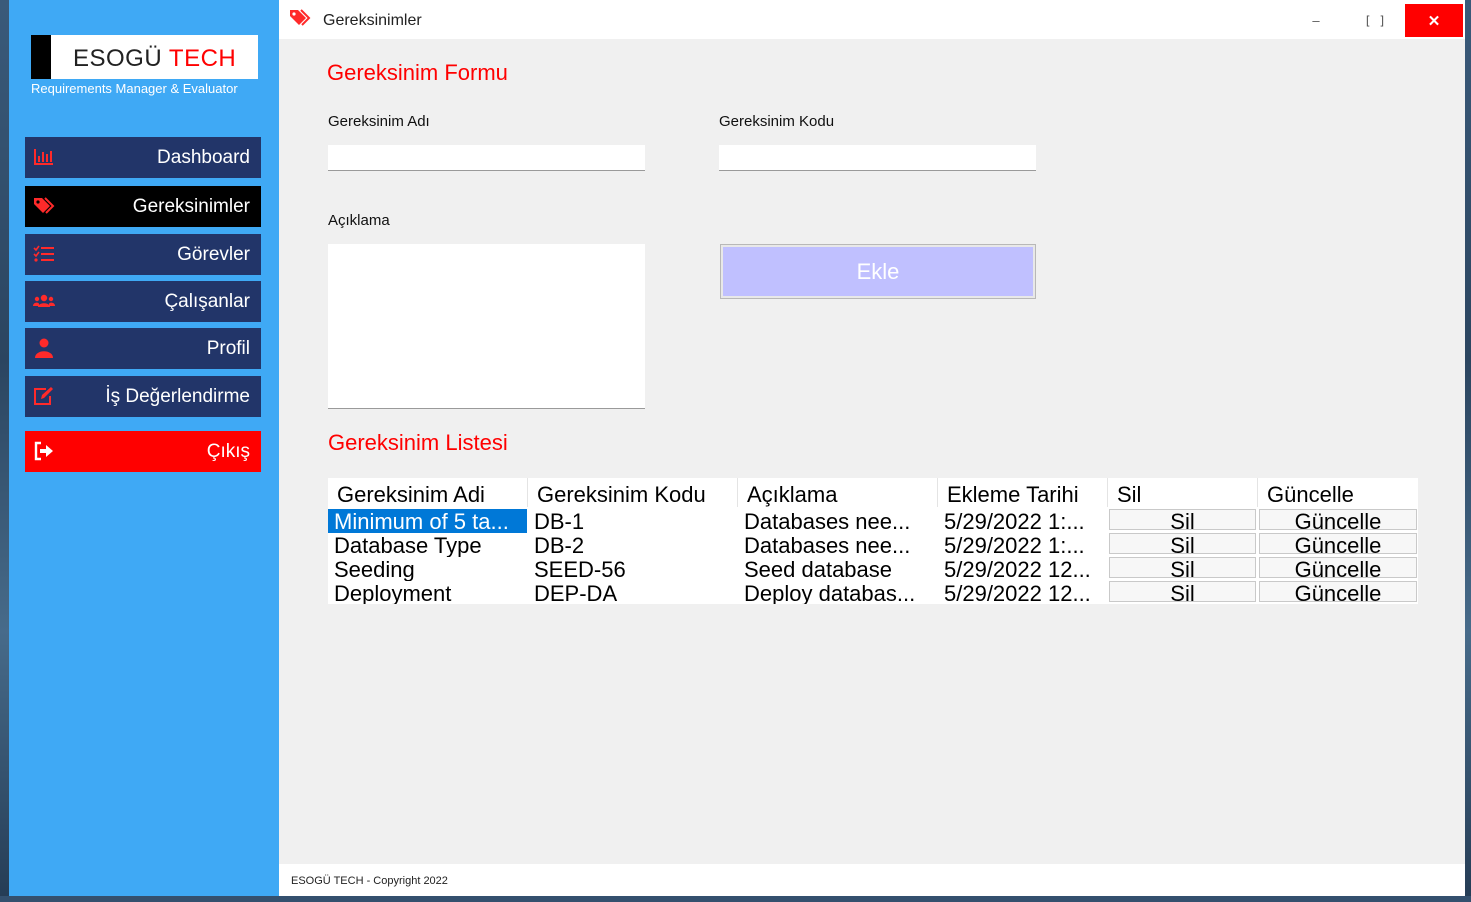 The height and width of the screenshot is (902, 1471). I want to click on column-header-delete: Sil, so click(1182, 492).